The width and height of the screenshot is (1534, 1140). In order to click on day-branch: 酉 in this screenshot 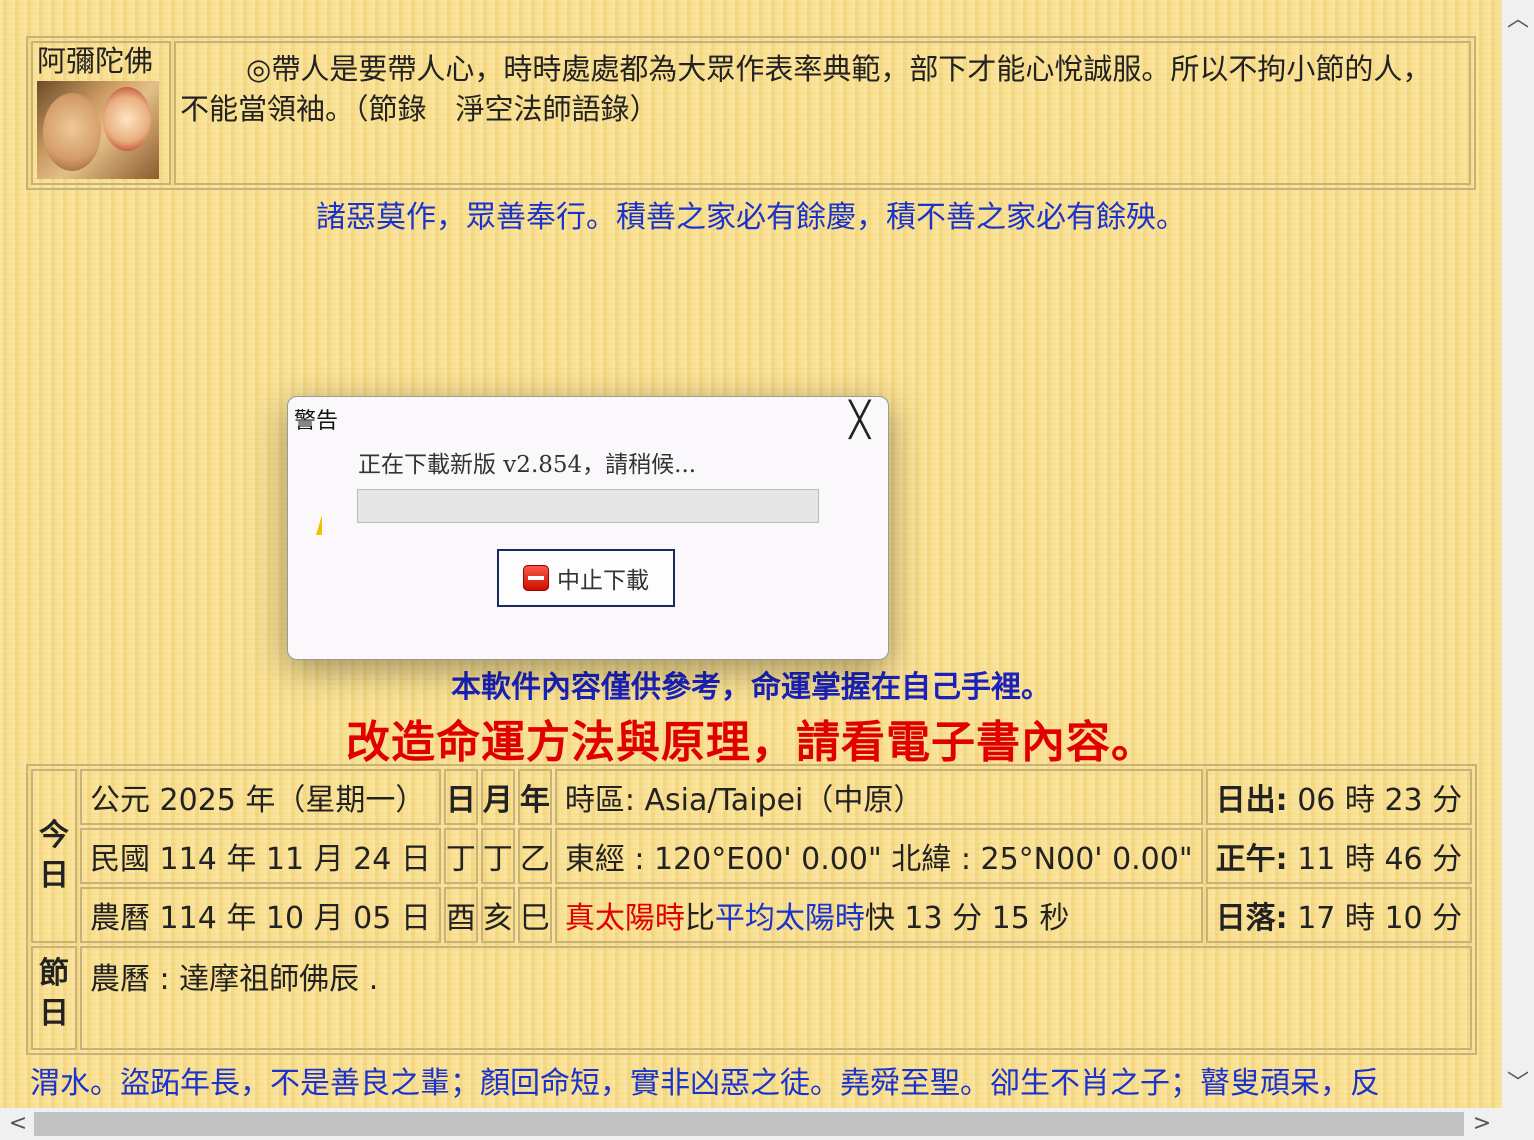, I will do `click(460, 915)`.